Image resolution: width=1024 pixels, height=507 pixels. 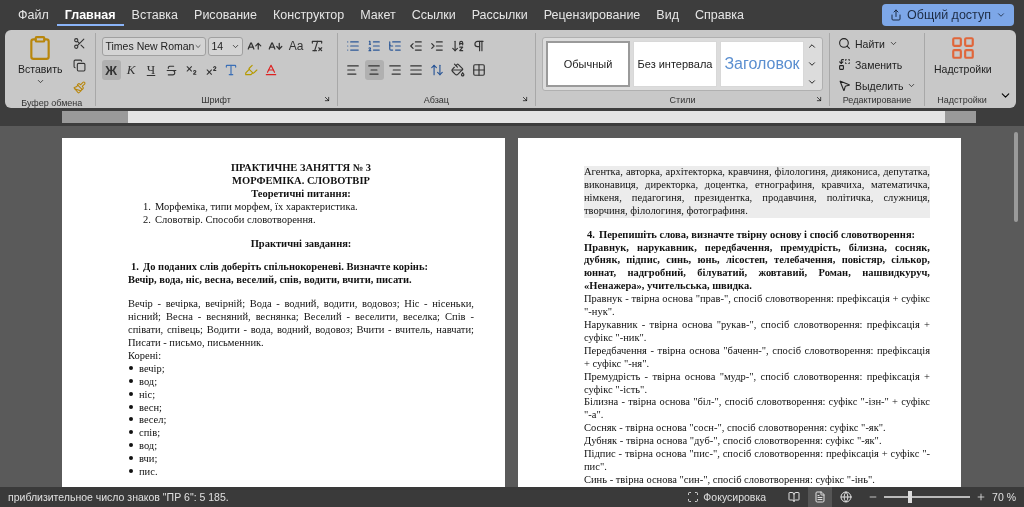 What do you see at coordinates (52, 103) in the screenshot?
I see `group-label: Буфер обмена` at bounding box center [52, 103].